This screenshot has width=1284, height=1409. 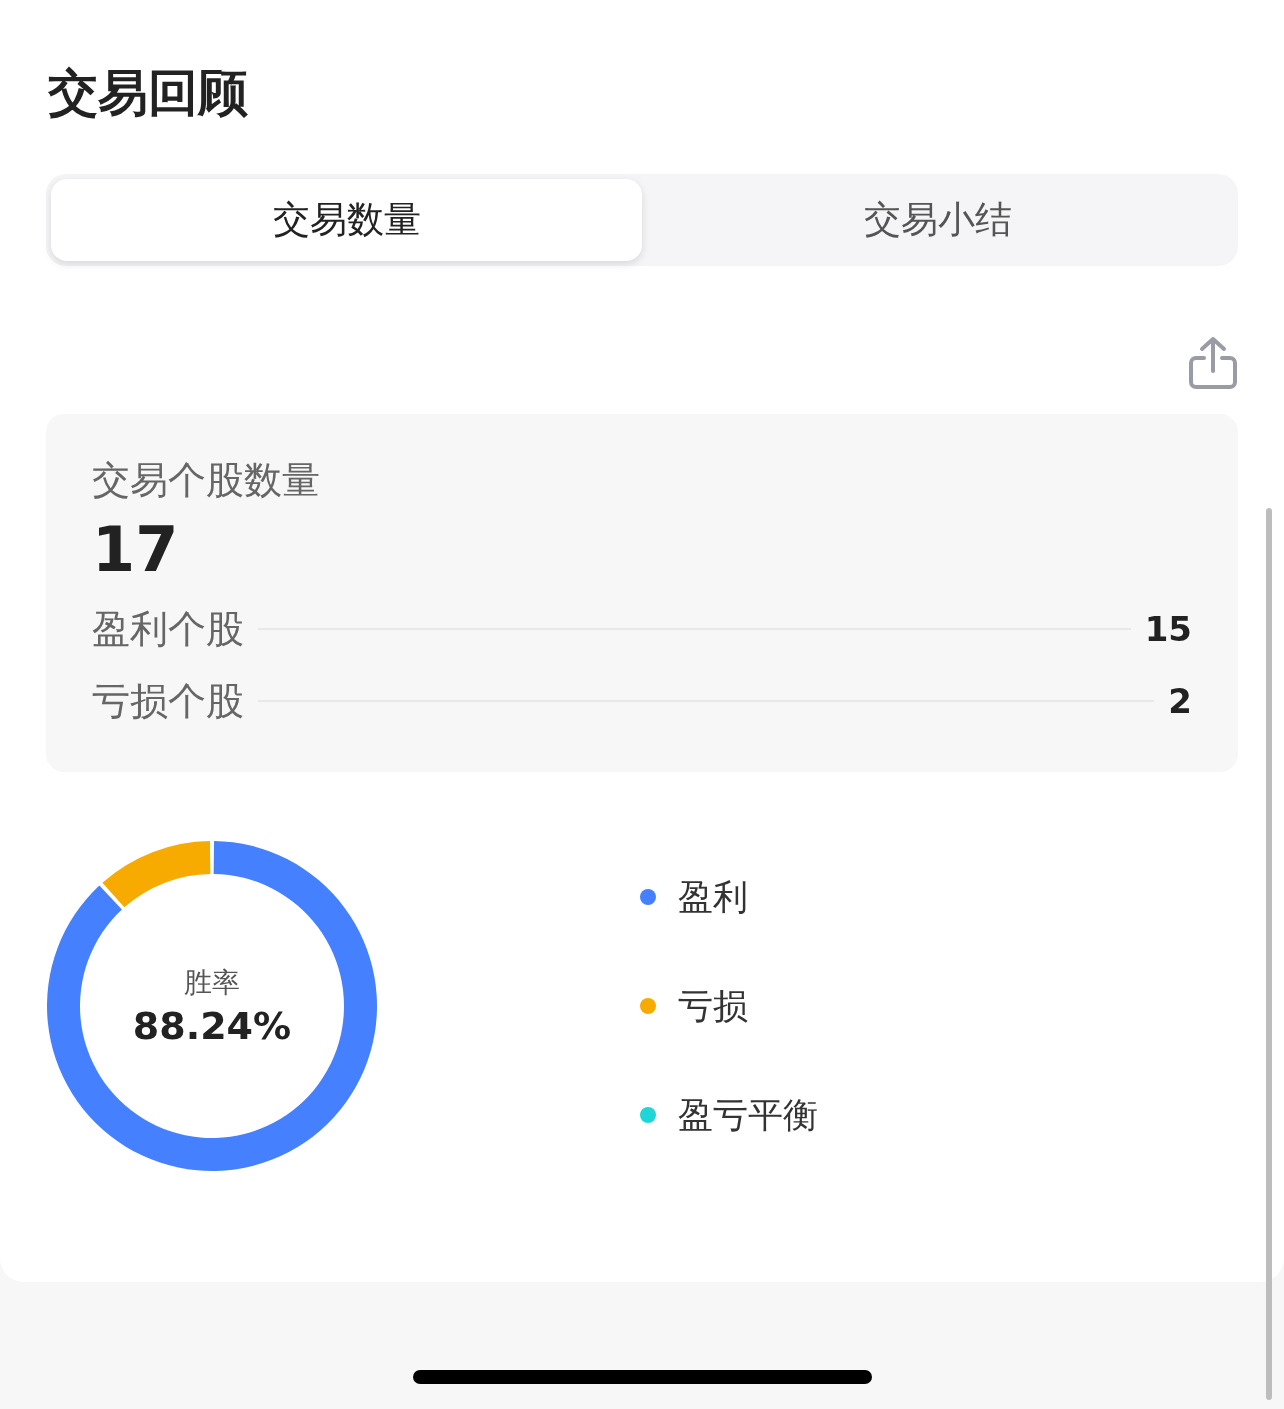 I want to click on chart-center-label: 胜率, so click(x=212, y=983).